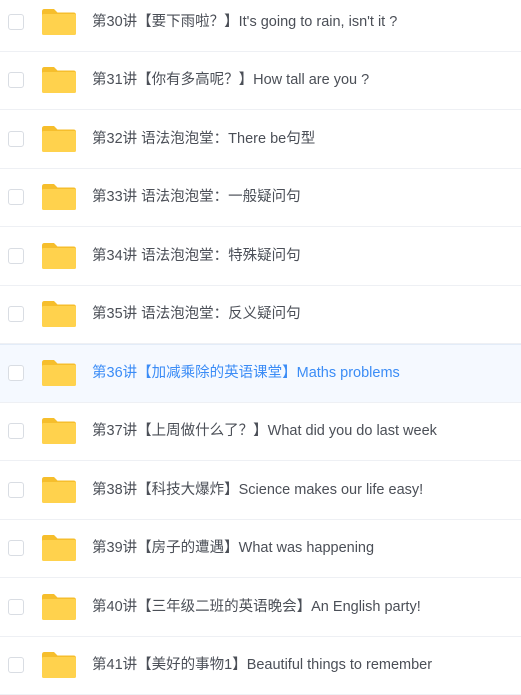 This screenshot has height=695, width=521. I want to click on file-row: 第34讲 语法泡泡堂：特殊疑问句, so click(260, 256).